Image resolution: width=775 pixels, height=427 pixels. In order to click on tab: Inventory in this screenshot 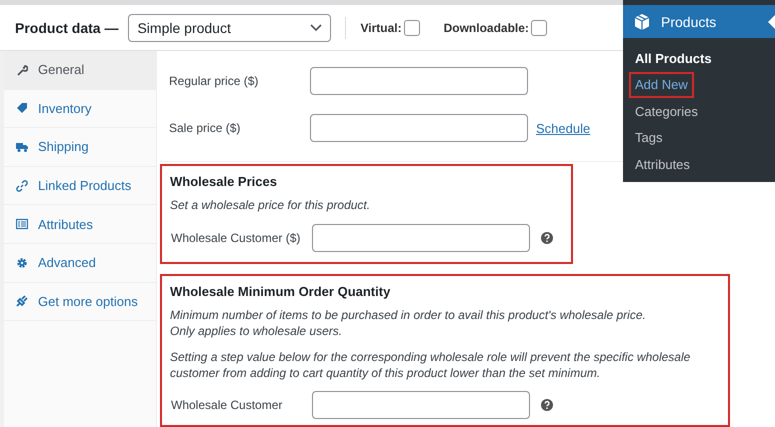, I will do `click(80, 109)`.